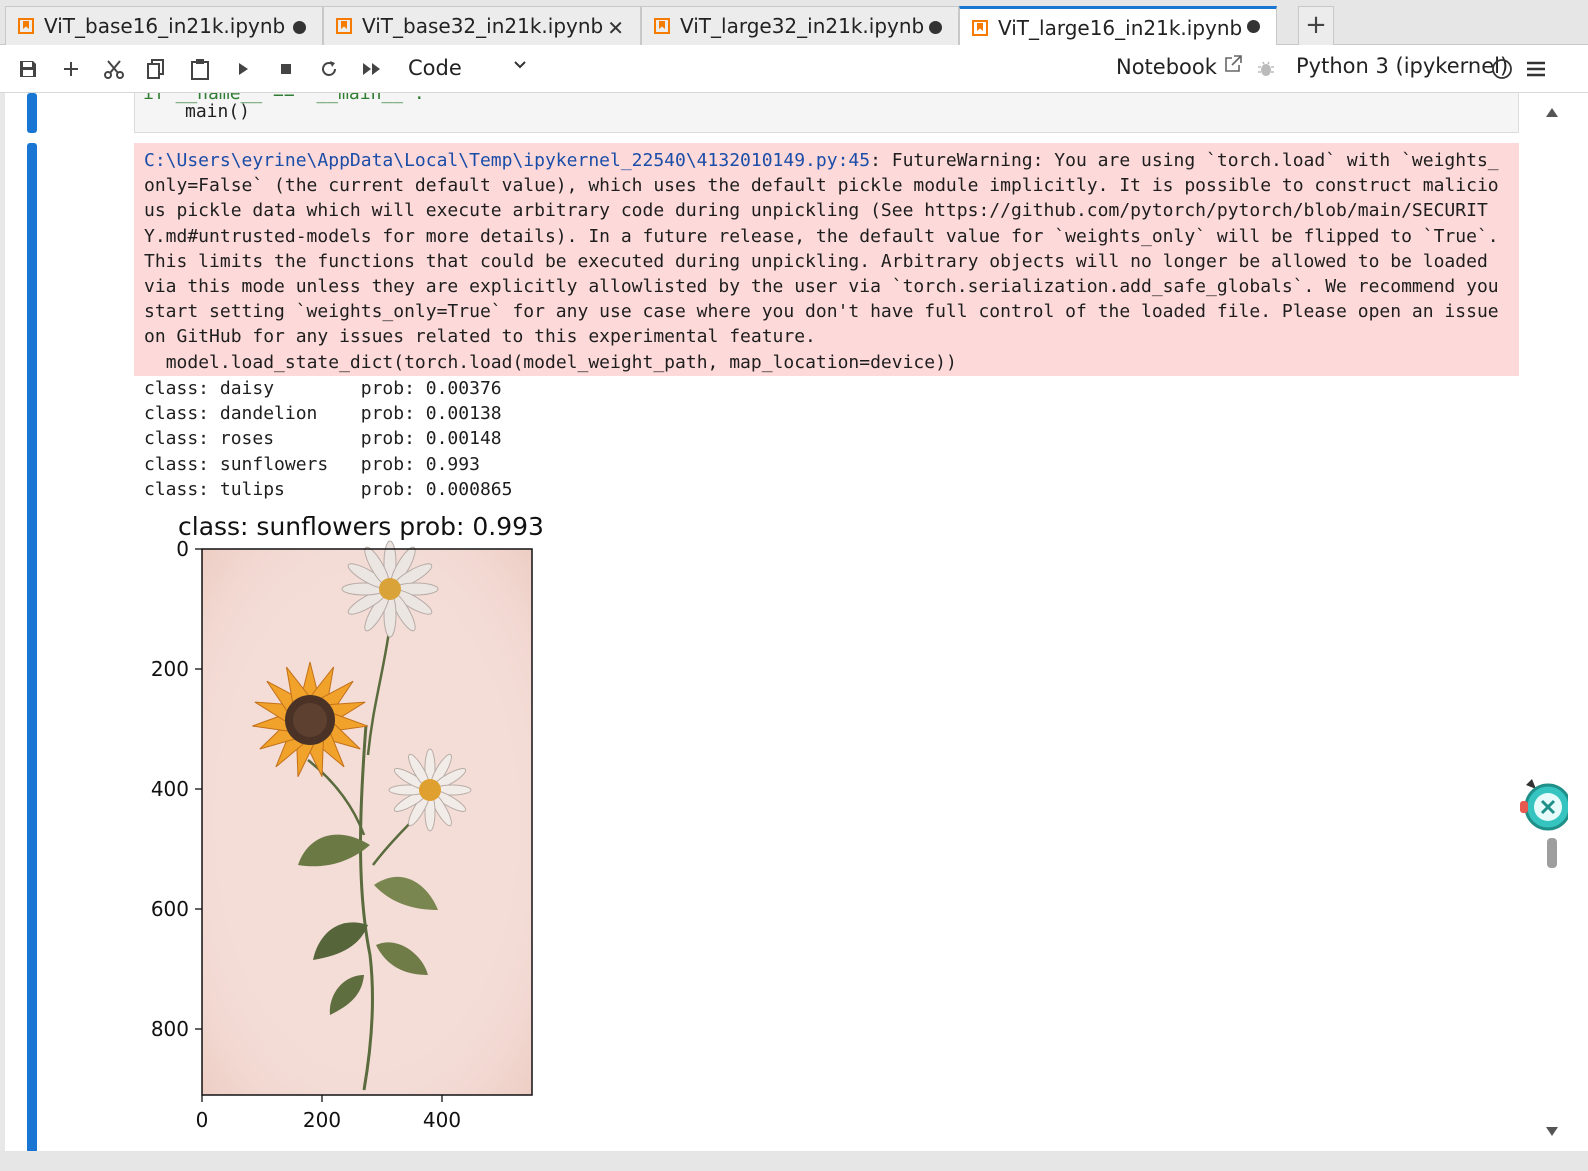 This screenshot has height=1171, width=1588. What do you see at coordinates (794, 1161) in the screenshot?
I see `bottom-status-strip` at bounding box center [794, 1161].